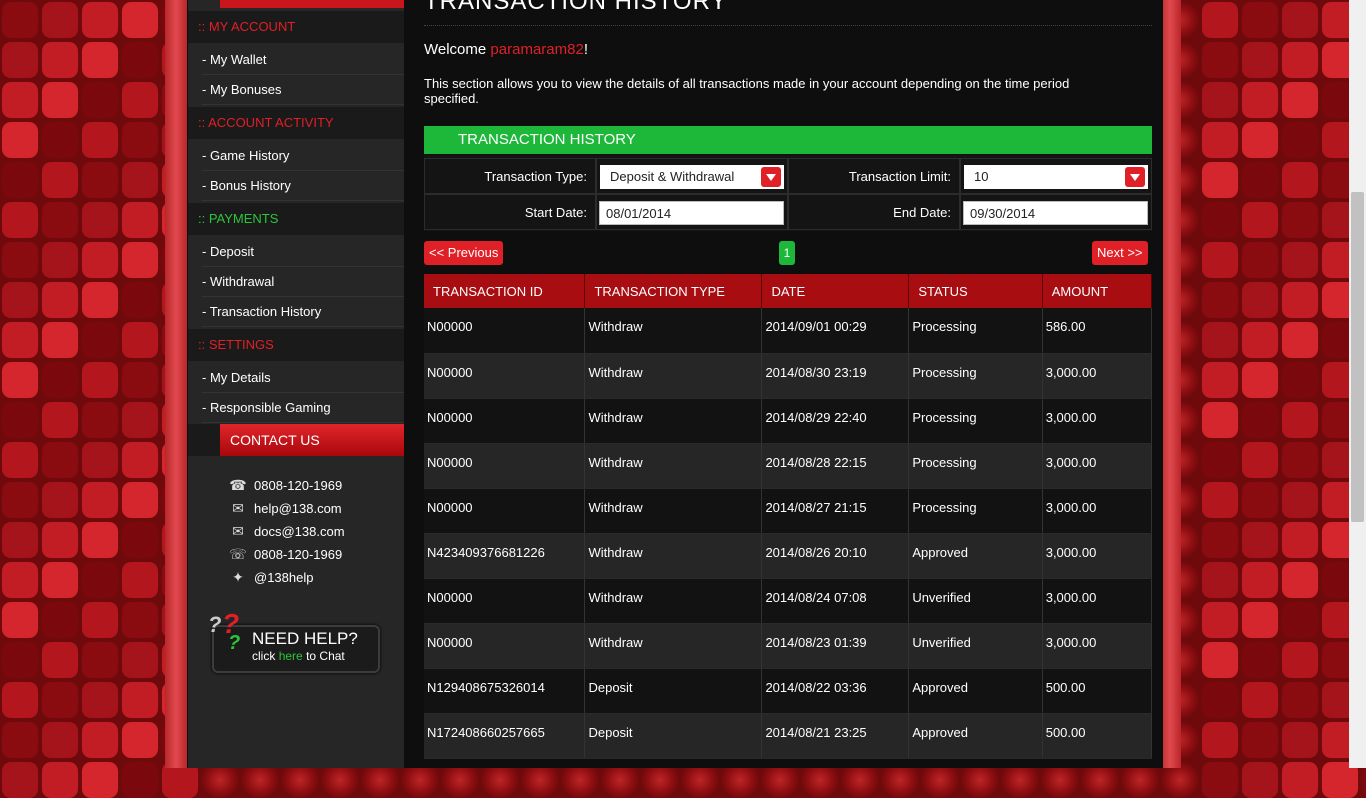  Describe the element at coordinates (298, 508) in the screenshot. I see `contact-email-text: help@138.com` at that location.